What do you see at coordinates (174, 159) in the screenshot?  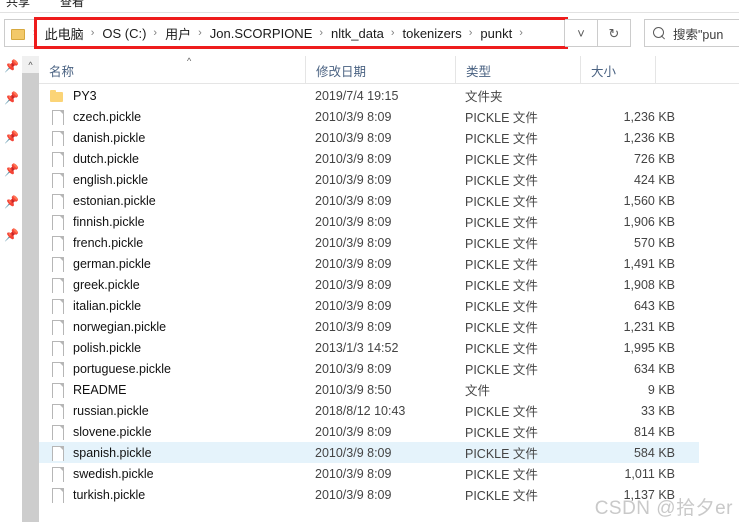 I see `file-name-cell: dutch.pickle` at bounding box center [174, 159].